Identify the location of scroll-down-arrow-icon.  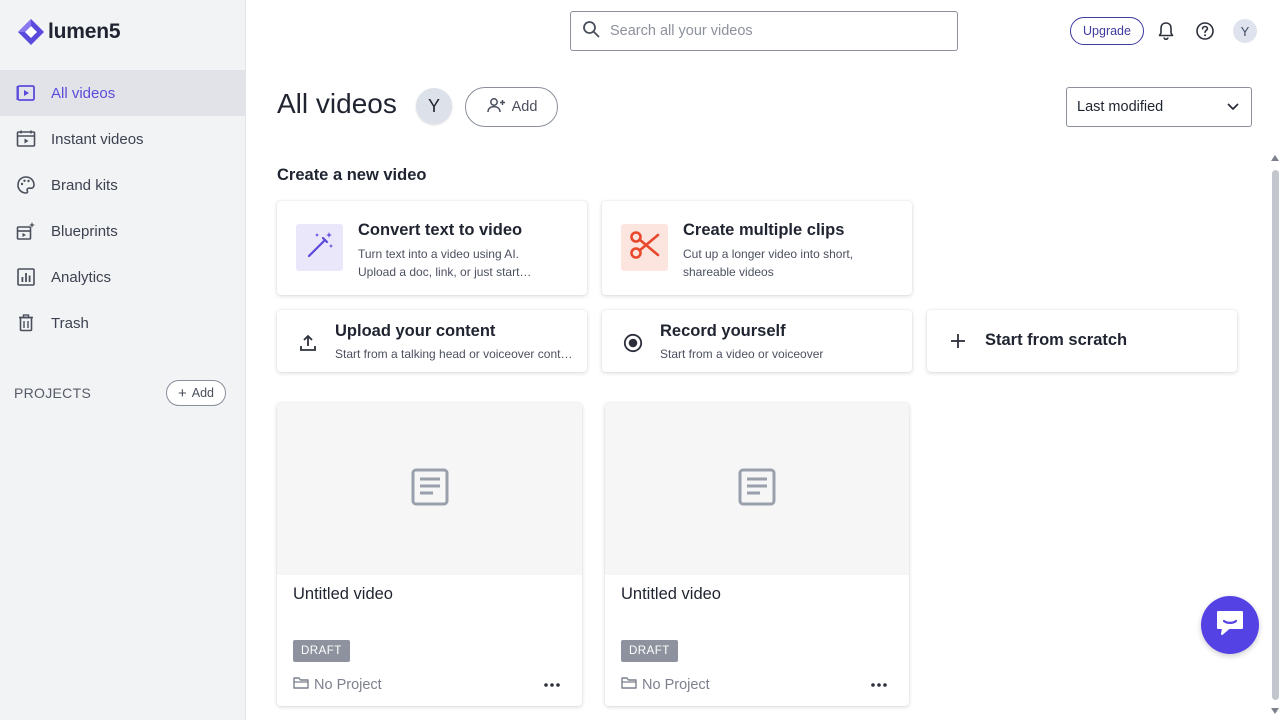
(1275, 711).